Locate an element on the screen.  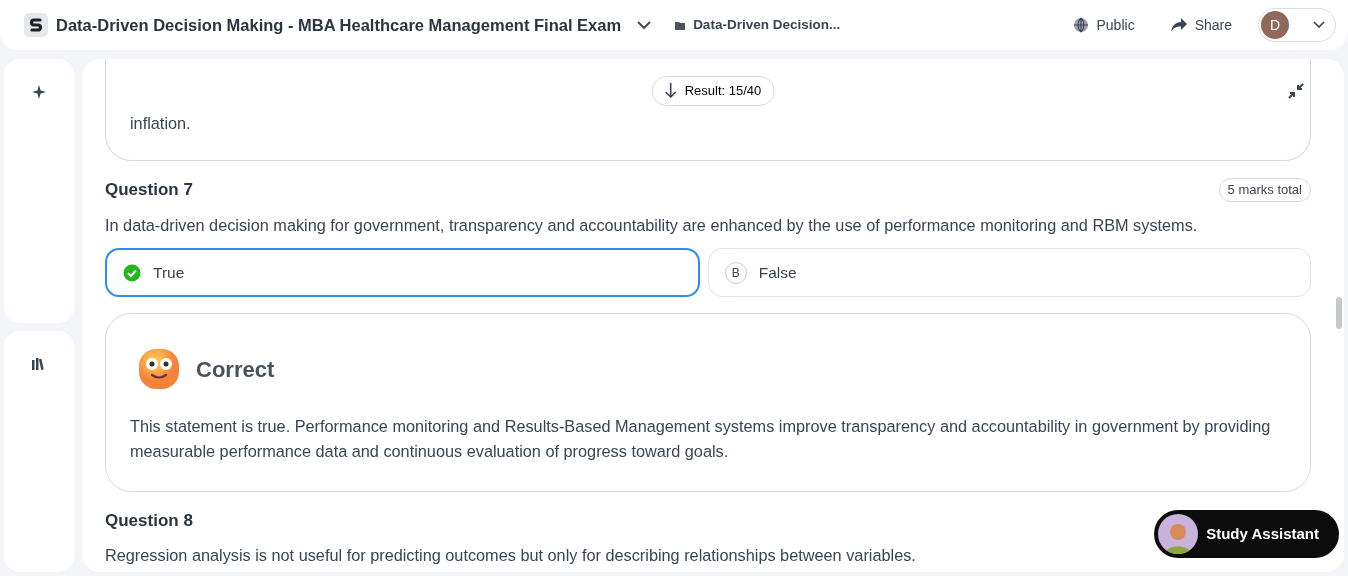
sparkle-icon is located at coordinates (39, 92).